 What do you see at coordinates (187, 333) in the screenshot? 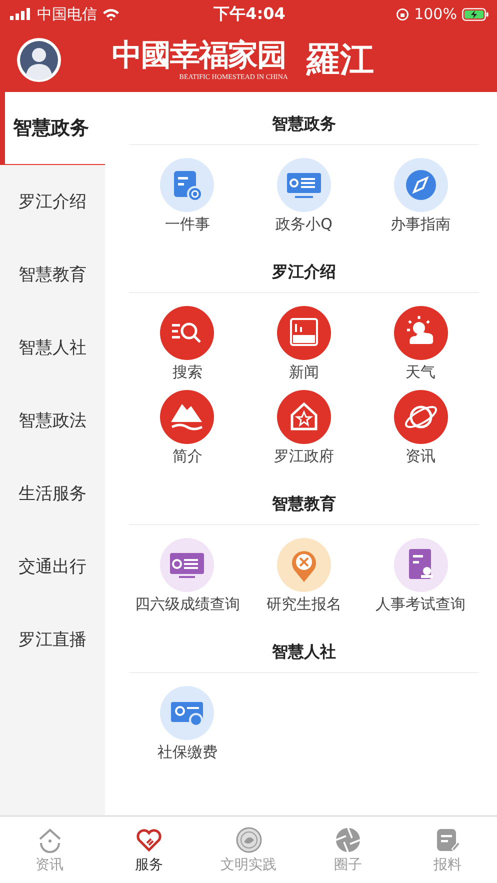
I see `search-icon` at bounding box center [187, 333].